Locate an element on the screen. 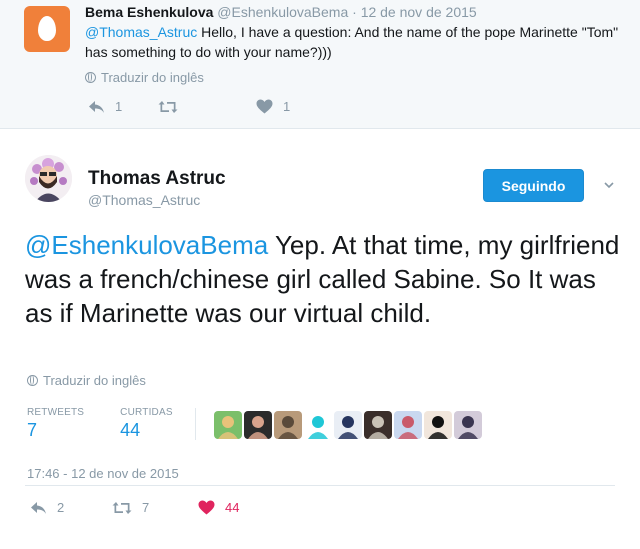  reply-action-bar: 1 1 is located at coordinates (189, 106).